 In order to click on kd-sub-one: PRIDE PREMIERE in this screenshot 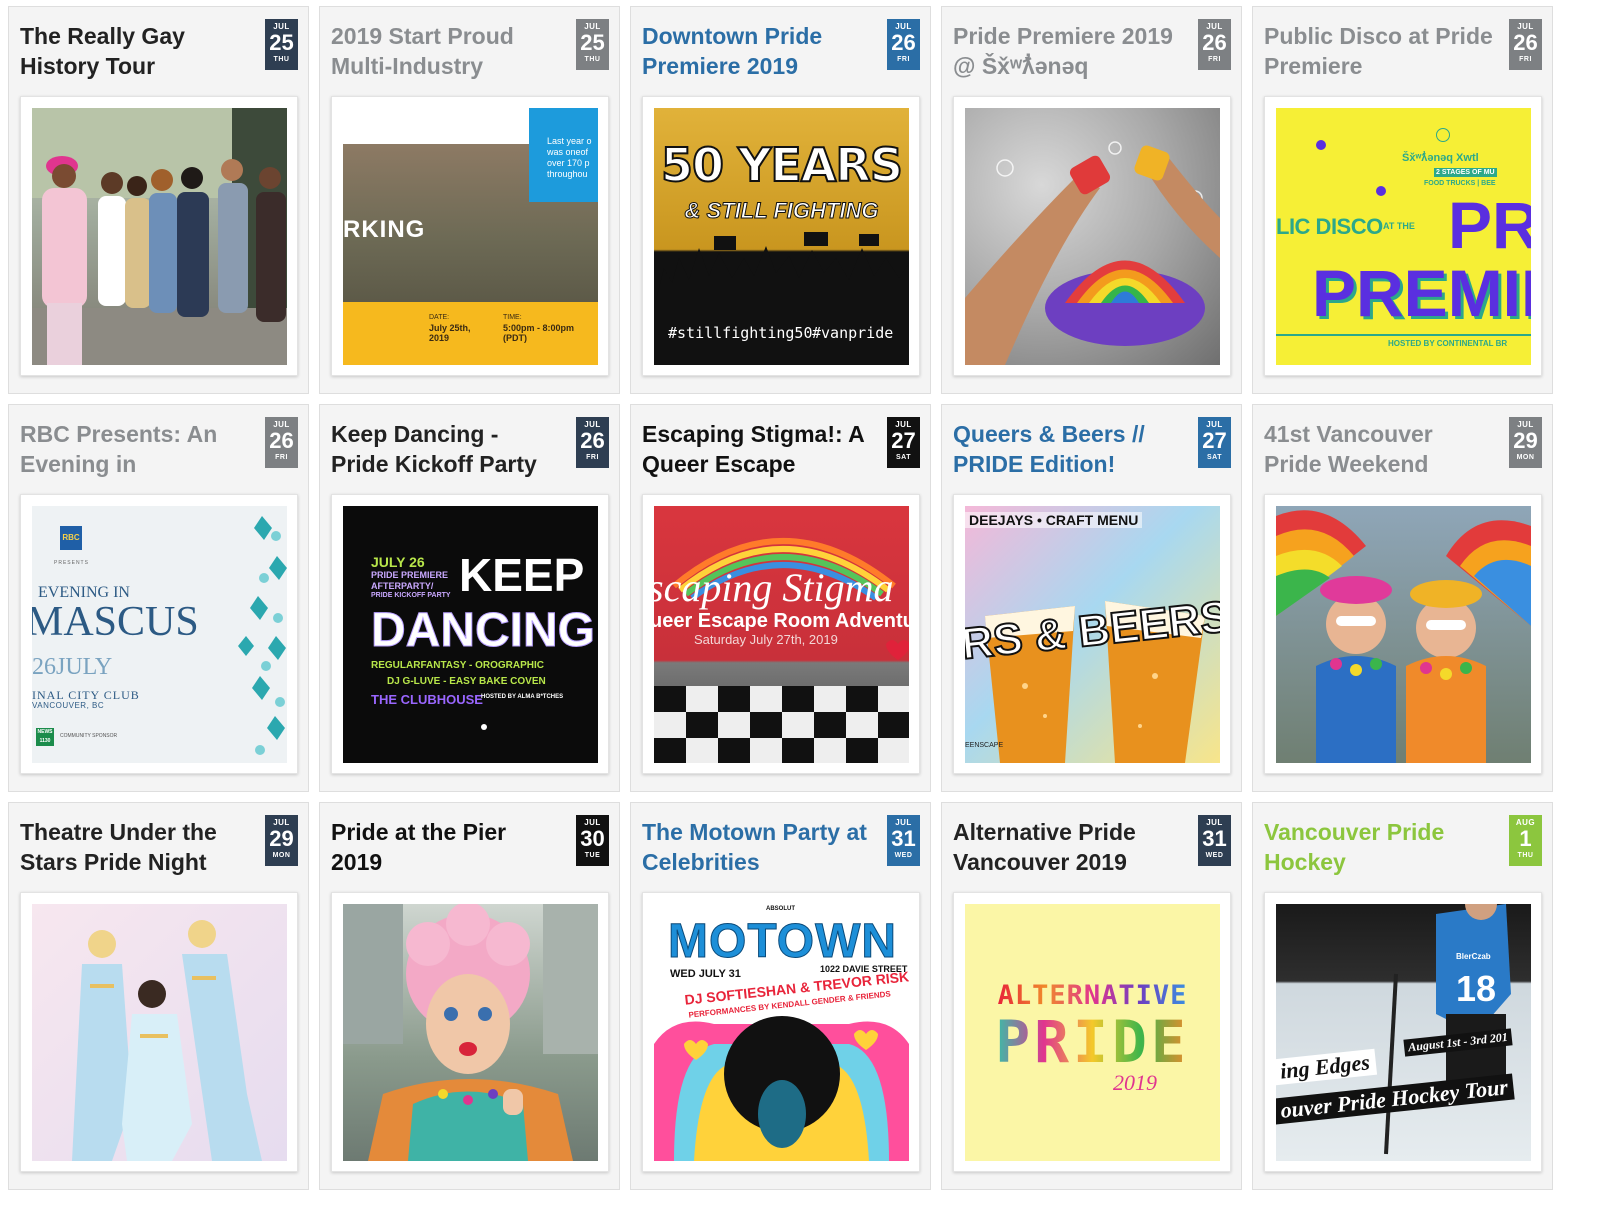, I will do `click(410, 575)`.